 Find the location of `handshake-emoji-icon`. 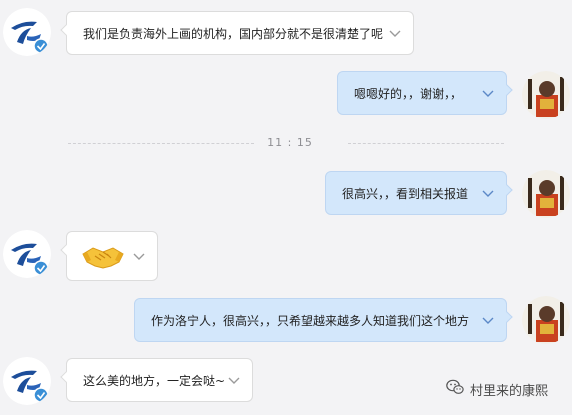

handshake-emoji-icon is located at coordinates (103, 265).